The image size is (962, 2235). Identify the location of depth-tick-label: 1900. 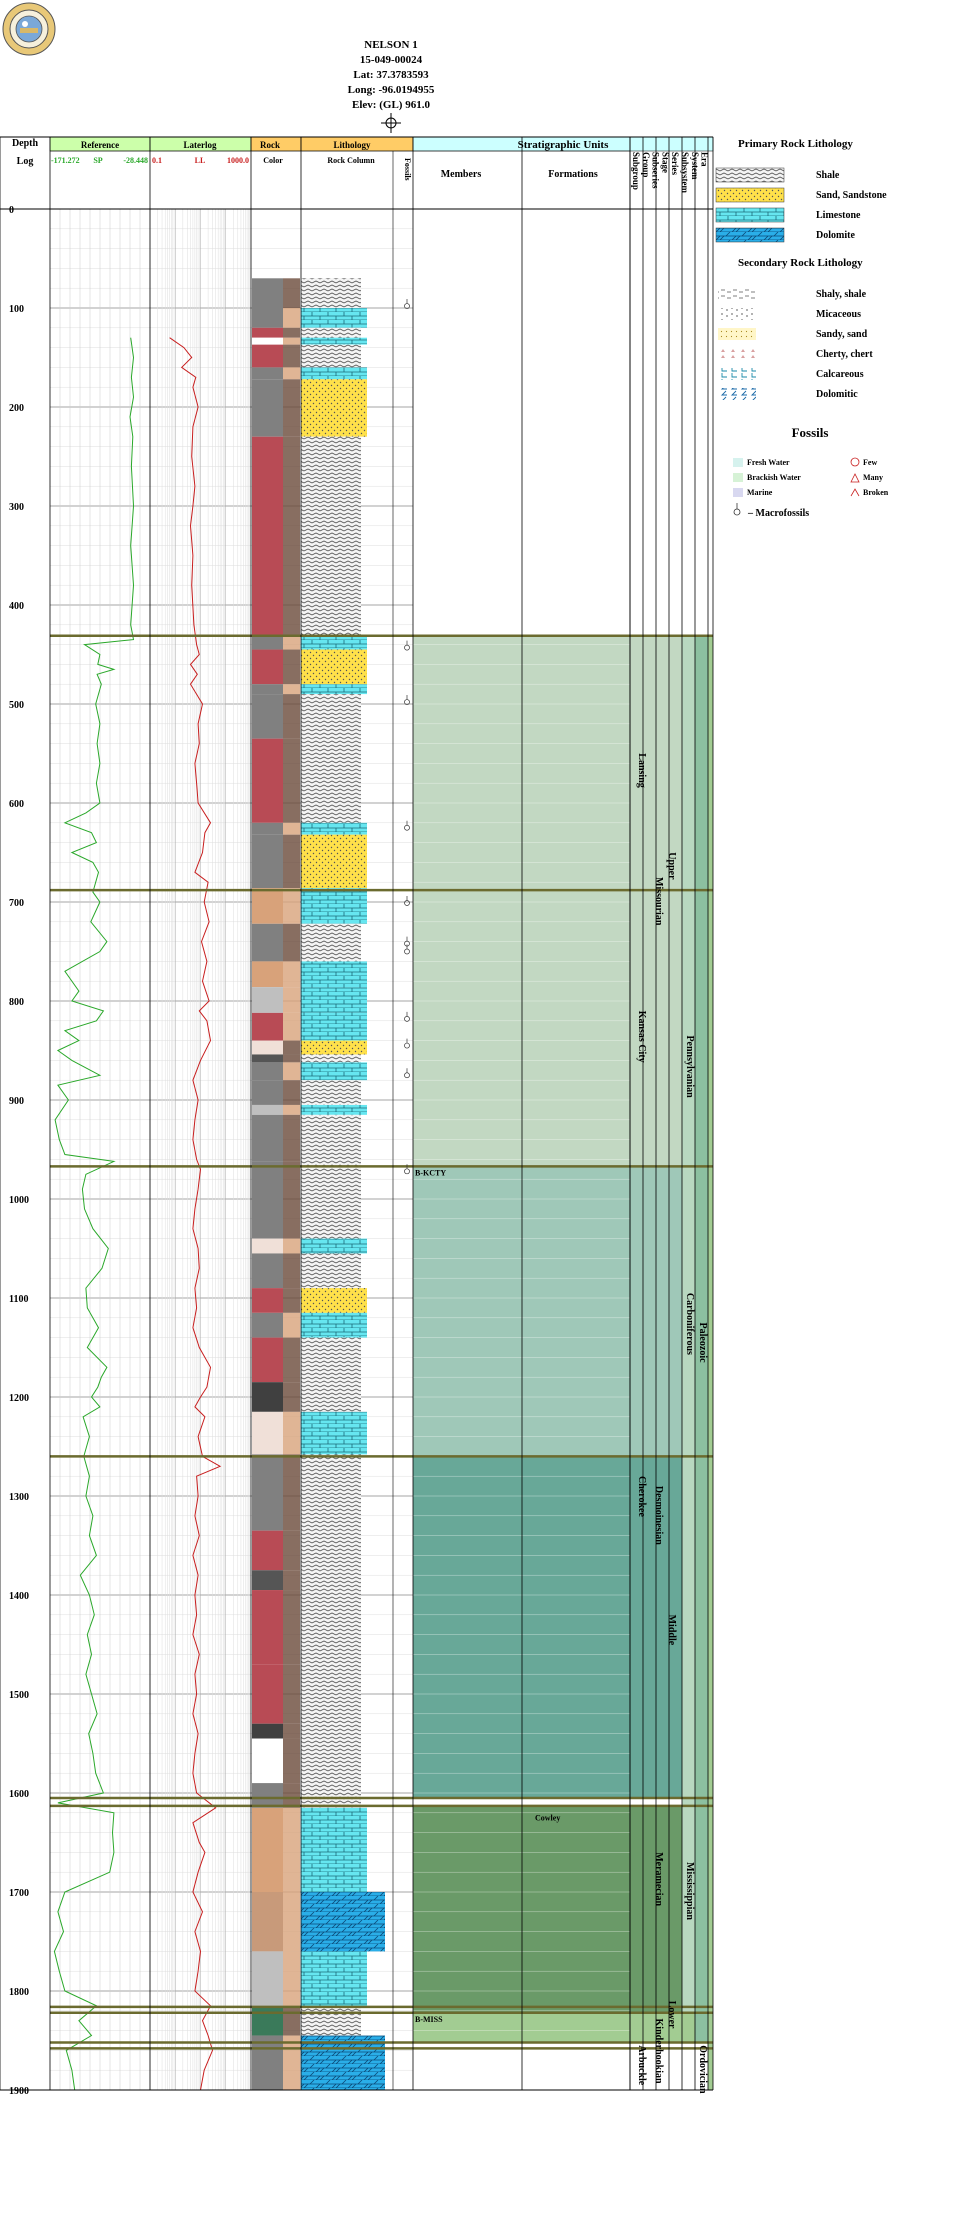
(19, 2091).